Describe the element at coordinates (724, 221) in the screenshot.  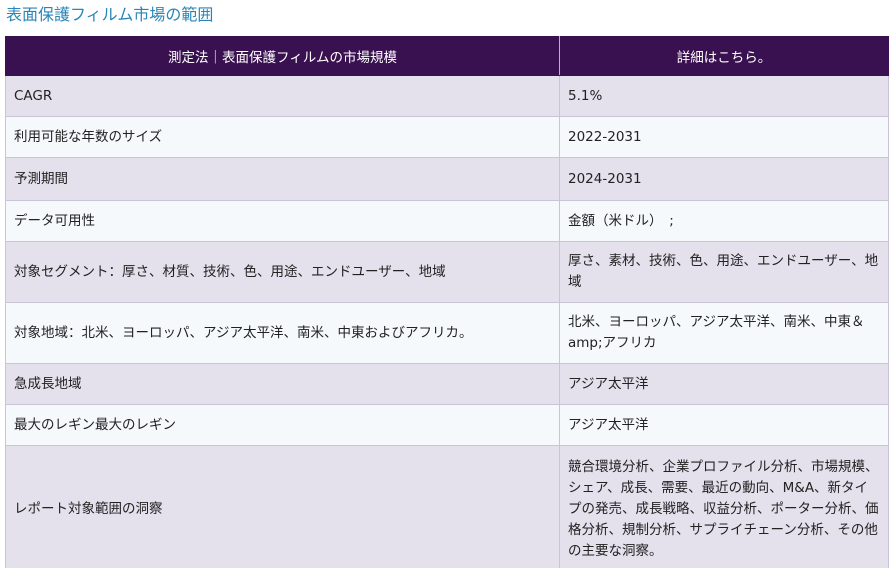
I see `row-value-data-availability: 金額（米ドル） ;` at that location.